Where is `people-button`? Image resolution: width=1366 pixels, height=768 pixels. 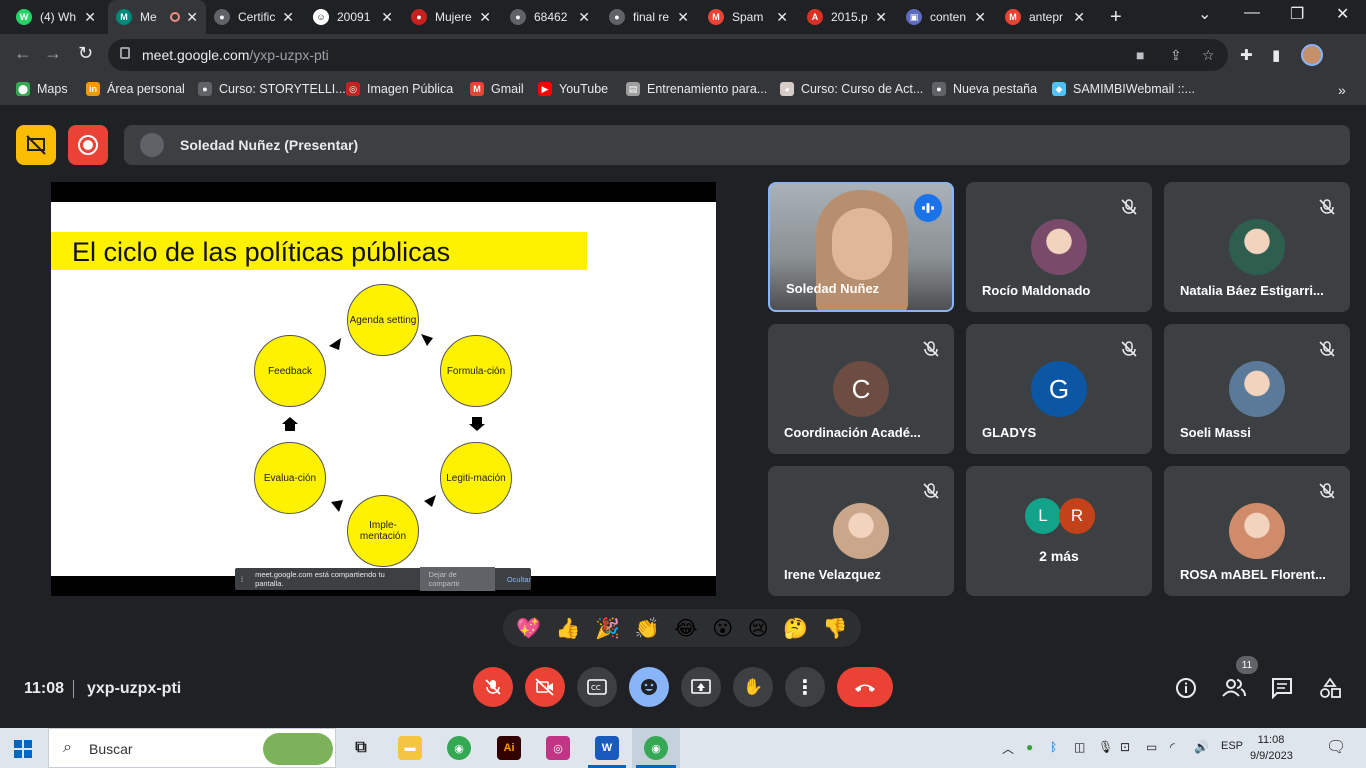 people-button is located at coordinates (1234, 688).